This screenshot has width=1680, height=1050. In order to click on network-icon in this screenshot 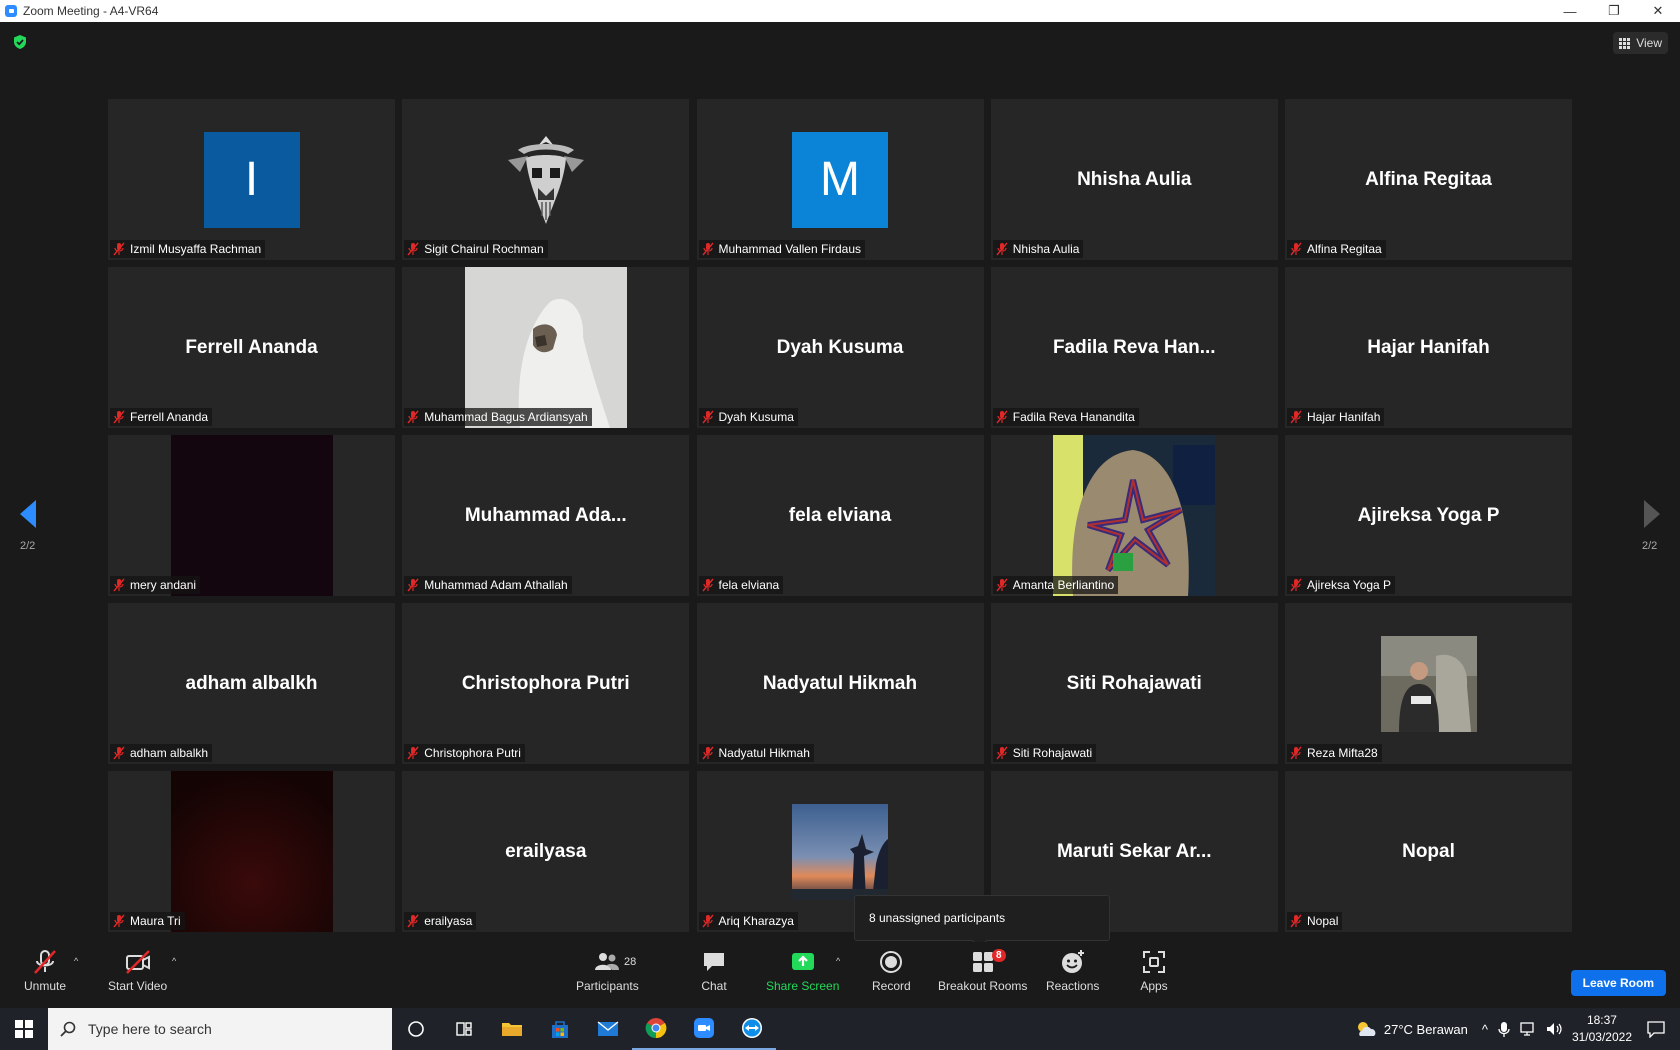, I will do `click(1529, 1029)`.